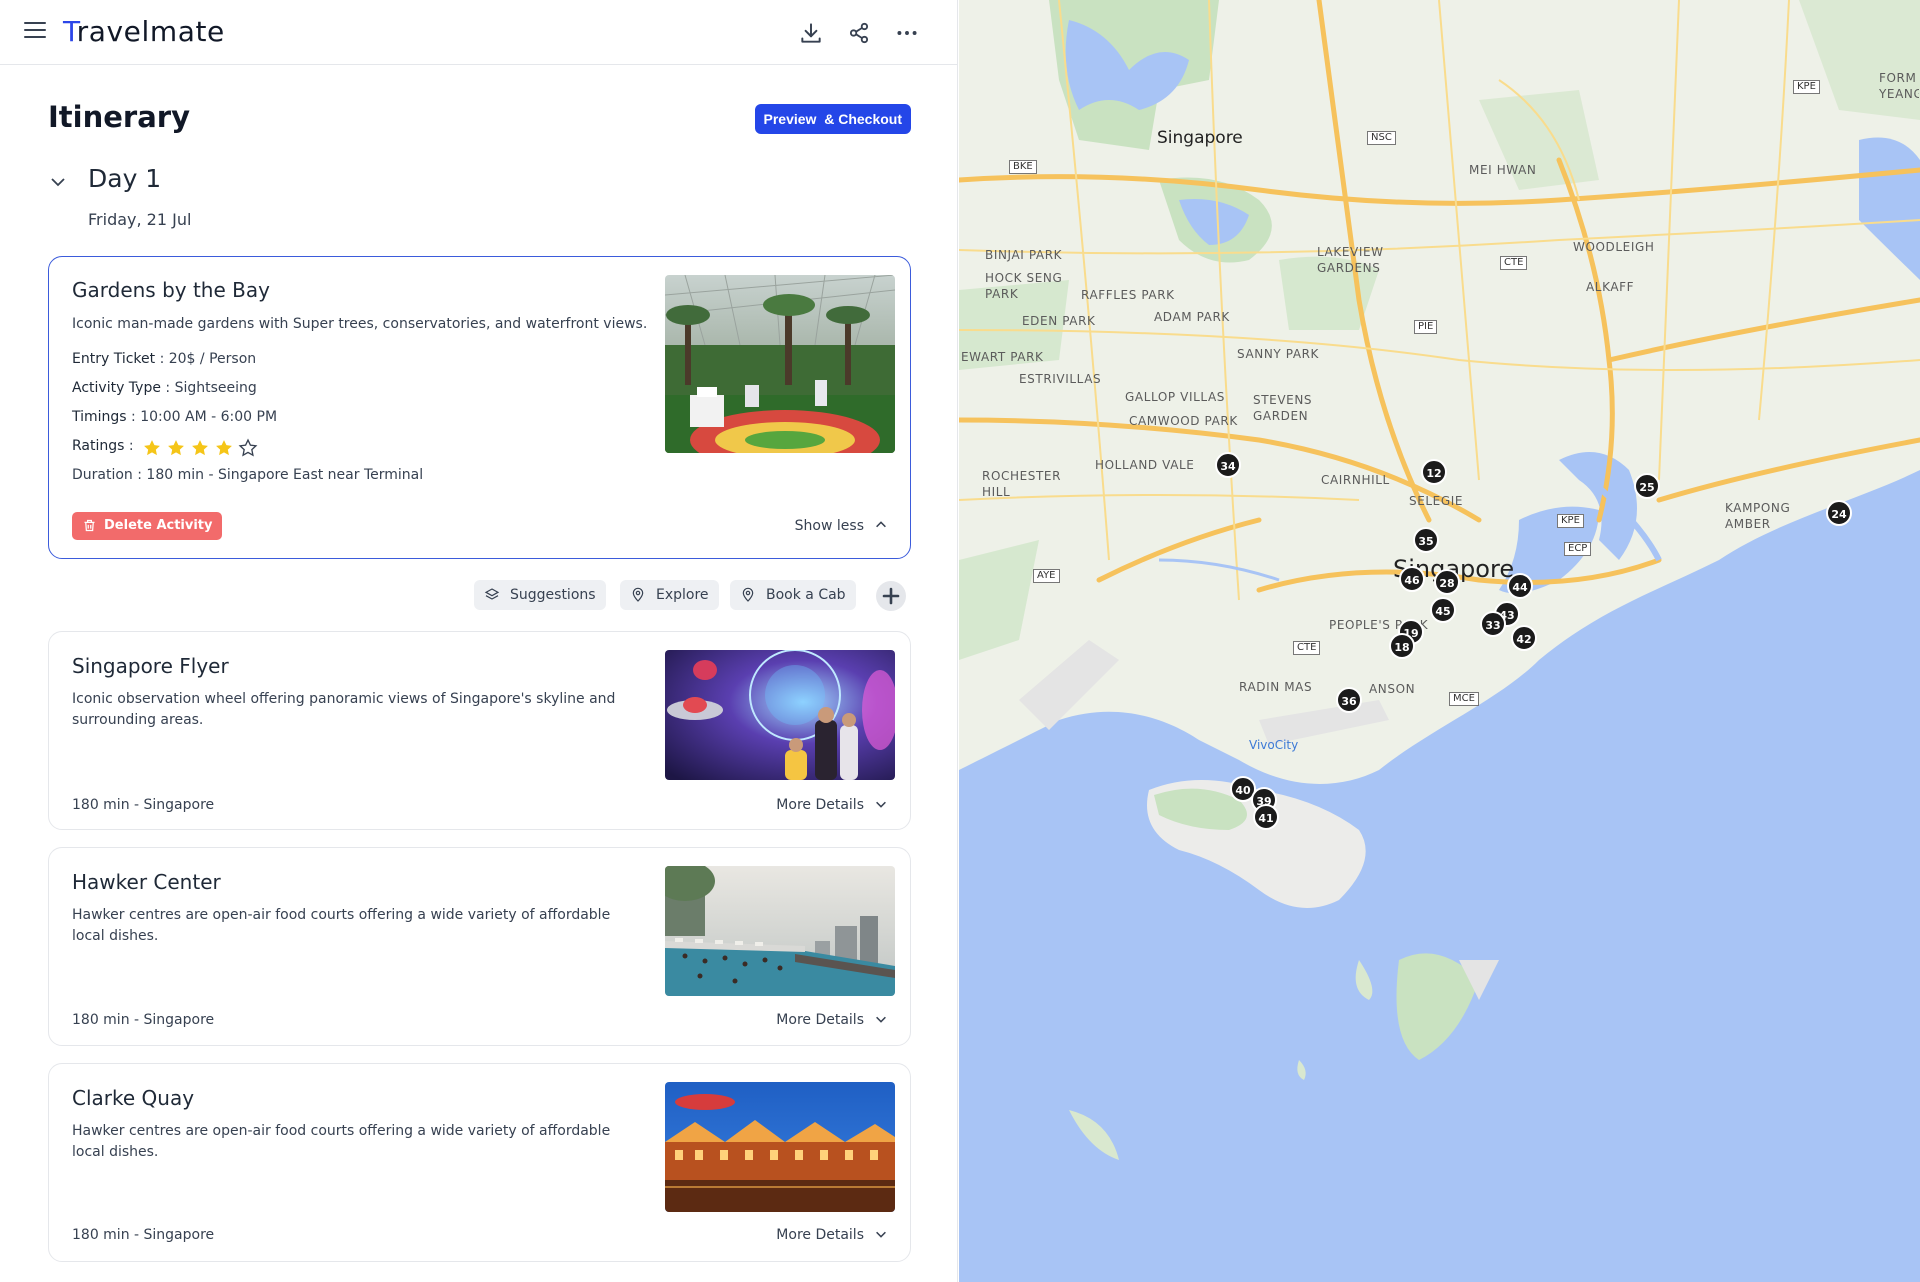  What do you see at coordinates (793, 595) in the screenshot?
I see `book-cab-button: Book a Cab` at bounding box center [793, 595].